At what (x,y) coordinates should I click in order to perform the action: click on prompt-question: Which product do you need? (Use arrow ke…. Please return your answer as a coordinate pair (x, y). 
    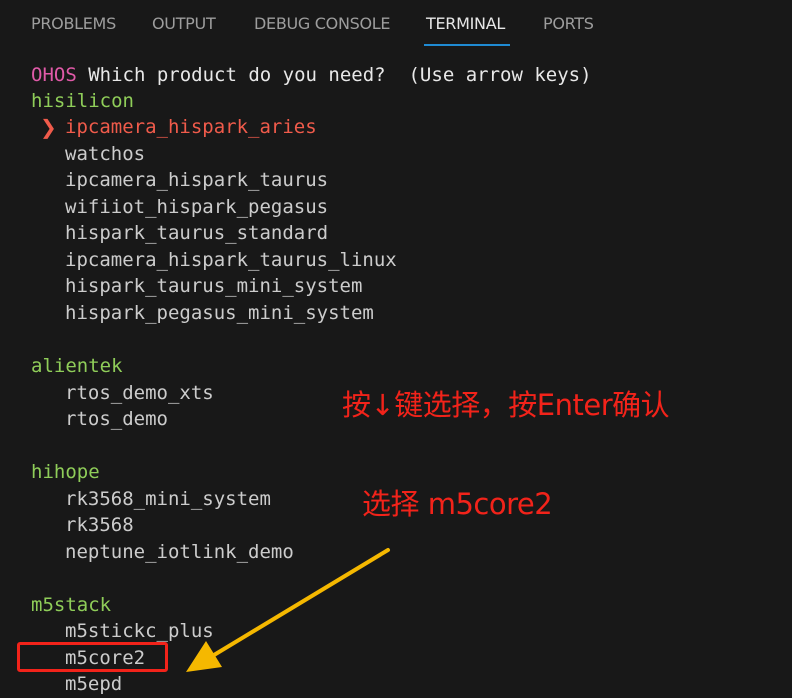
    Looking at the image, I should click on (334, 75).